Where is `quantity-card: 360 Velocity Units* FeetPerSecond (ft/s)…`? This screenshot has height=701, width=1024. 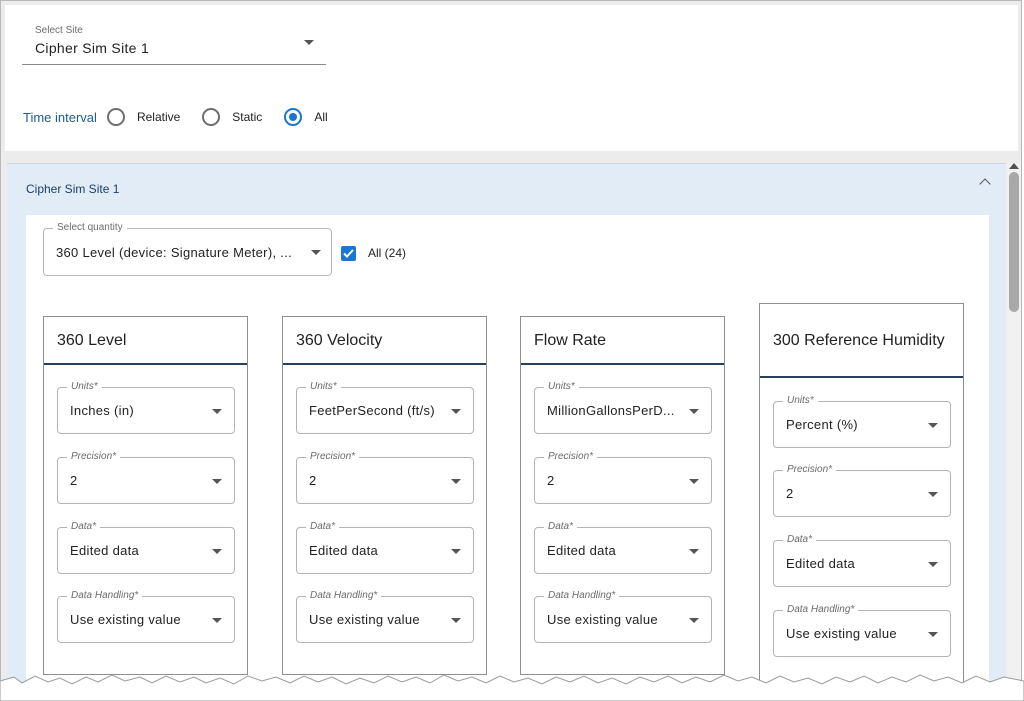
quantity-card: 360 Velocity Units* FeetPerSecond (ft/s)… is located at coordinates (384, 495).